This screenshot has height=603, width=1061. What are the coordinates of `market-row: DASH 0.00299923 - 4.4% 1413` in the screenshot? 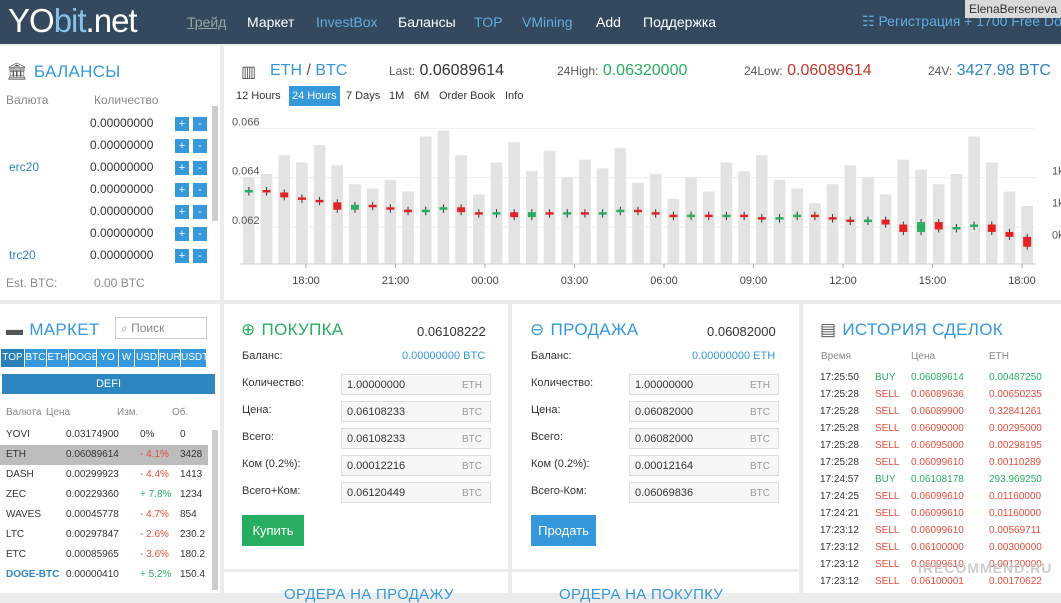 It's located at (104, 475).